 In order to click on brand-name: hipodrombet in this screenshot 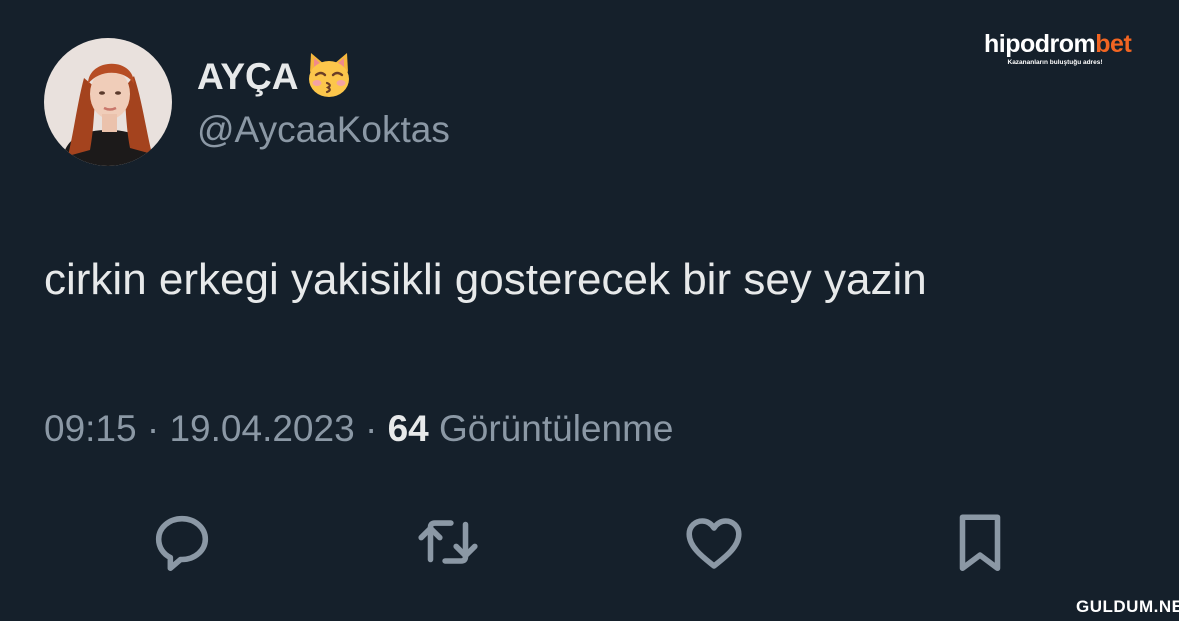, I will do `click(1058, 44)`.